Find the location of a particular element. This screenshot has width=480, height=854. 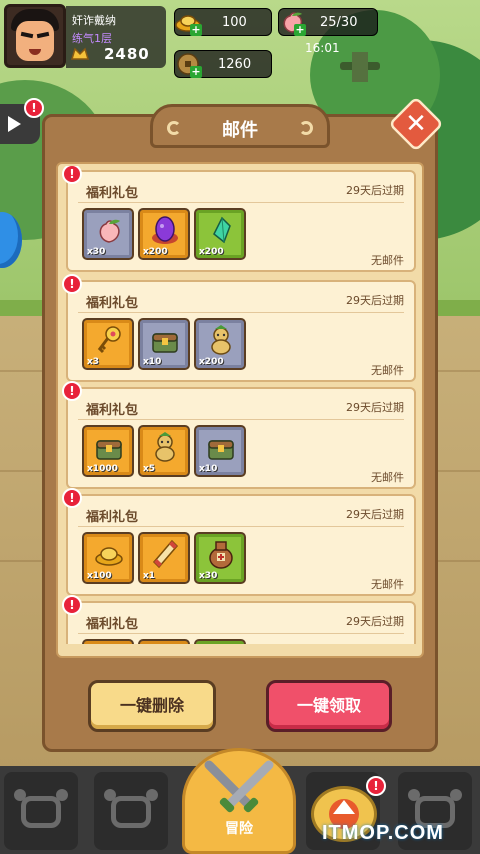

reward-count: x1 is located at coordinates (149, 576).